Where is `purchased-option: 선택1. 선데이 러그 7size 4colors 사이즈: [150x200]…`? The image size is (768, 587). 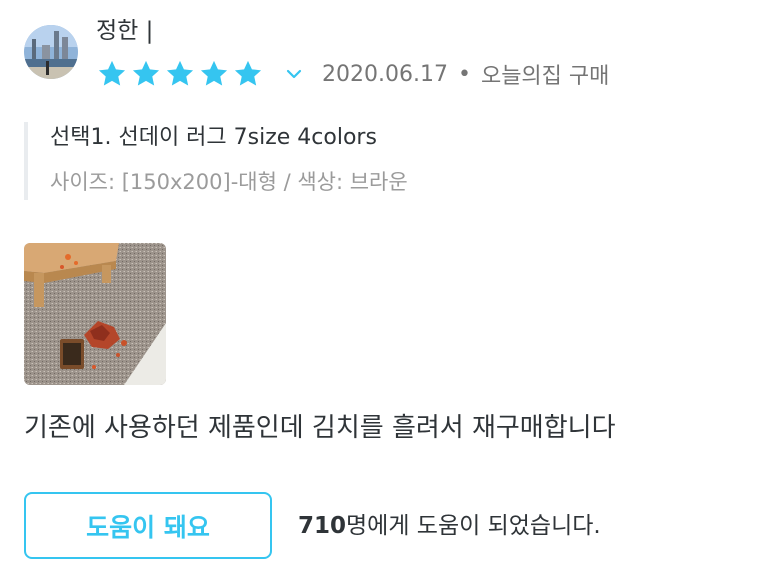
purchased-option: 선택1. 선데이 러그 7size 4colors 사이즈: [150x200]… is located at coordinates (216, 161).